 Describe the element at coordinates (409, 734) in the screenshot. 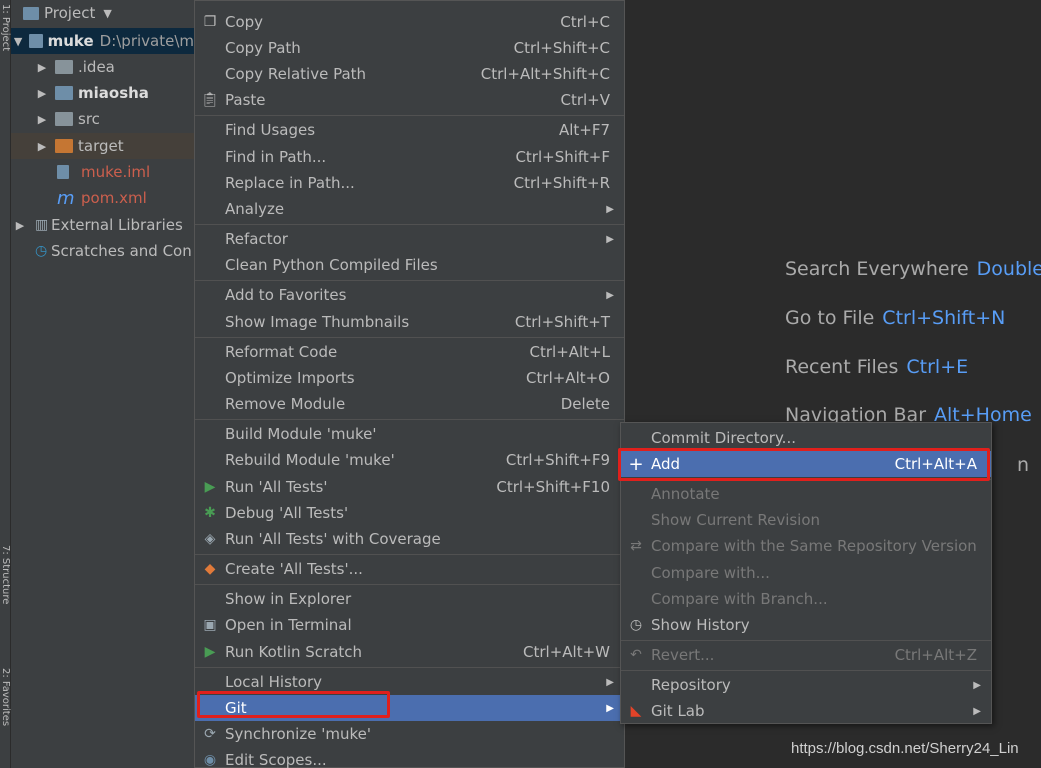

I see `menu-item-synchronize: ⟳ Synchronize 'muke'` at that location.